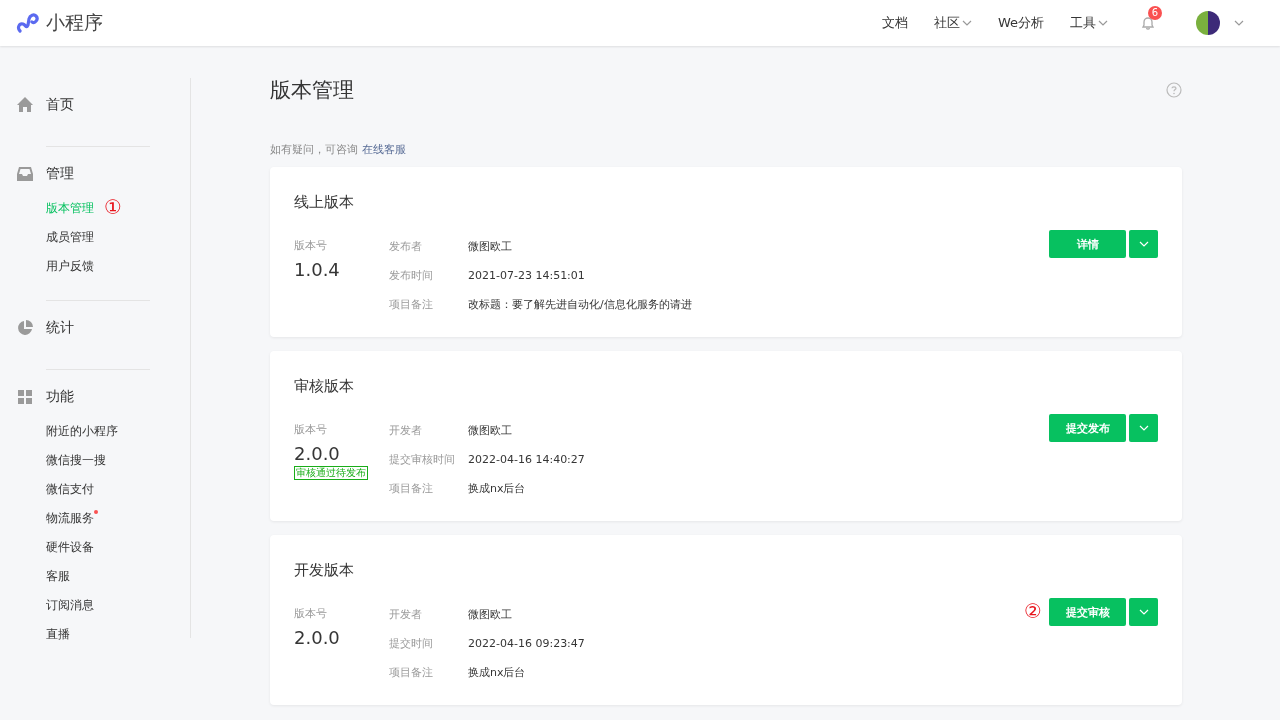 This screenshot has width=1280, height=720. I want to click on nav-link: 文档, so click(894, 23).